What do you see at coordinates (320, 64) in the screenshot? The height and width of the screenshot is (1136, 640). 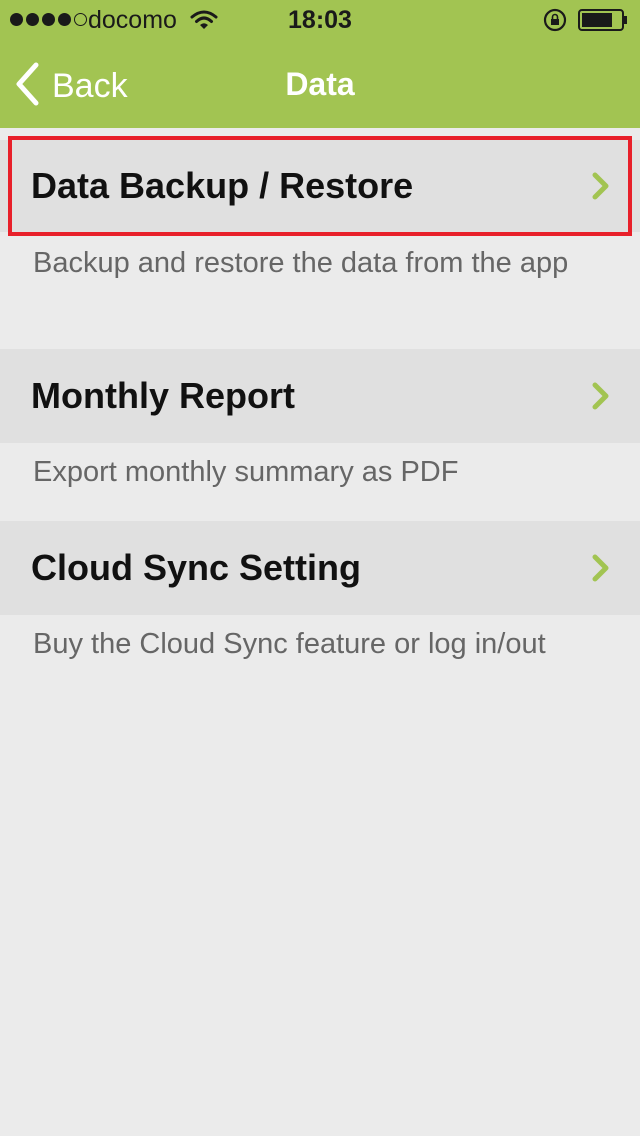 I see `nav-header: docomo 18:03 Back Data` at bounding box center [320, 64].